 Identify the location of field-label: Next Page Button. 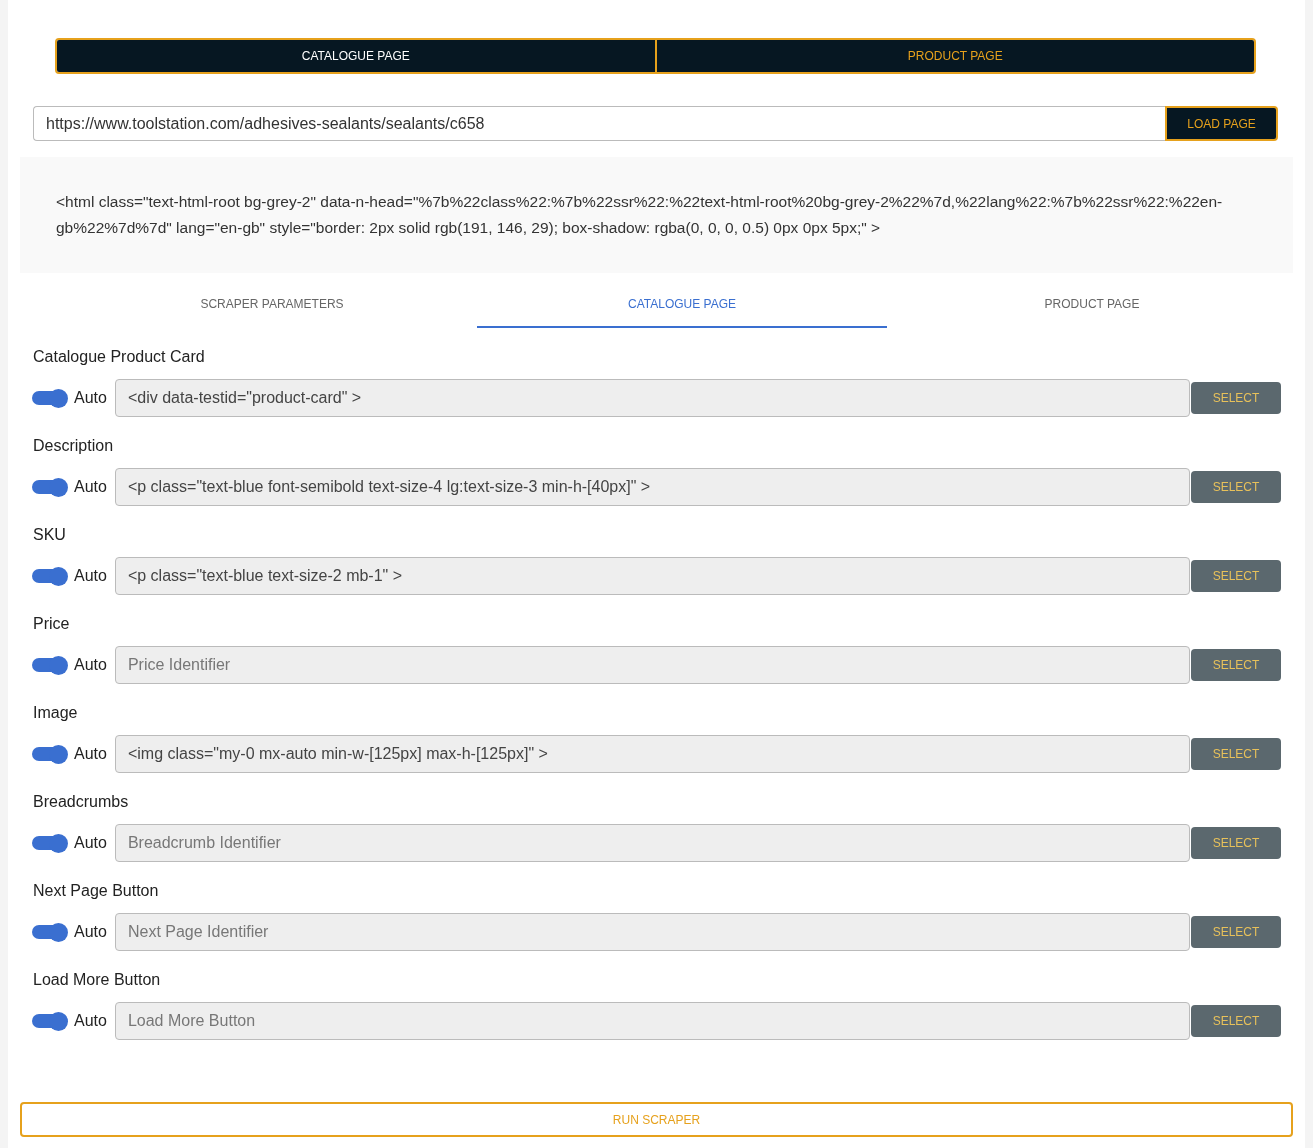
(96, 891).